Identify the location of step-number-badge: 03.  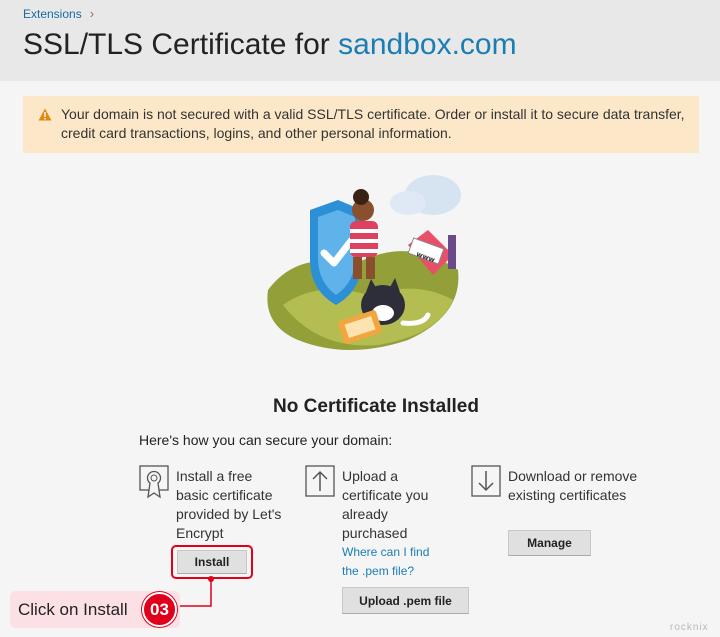
(159, 609).